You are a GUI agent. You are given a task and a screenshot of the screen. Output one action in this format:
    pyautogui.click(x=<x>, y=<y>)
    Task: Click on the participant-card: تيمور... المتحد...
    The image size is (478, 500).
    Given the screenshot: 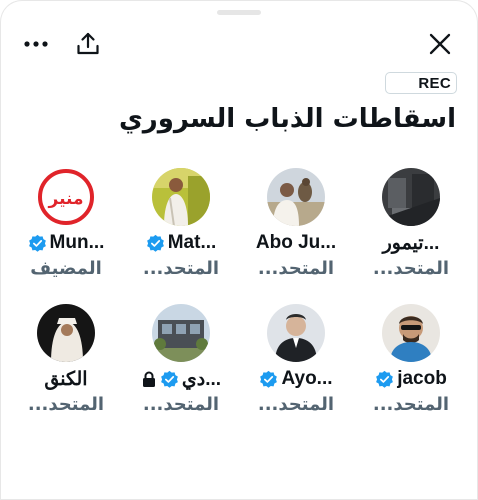 What is the action you would take?
    pyautogui.click(x=411, y=226)
    